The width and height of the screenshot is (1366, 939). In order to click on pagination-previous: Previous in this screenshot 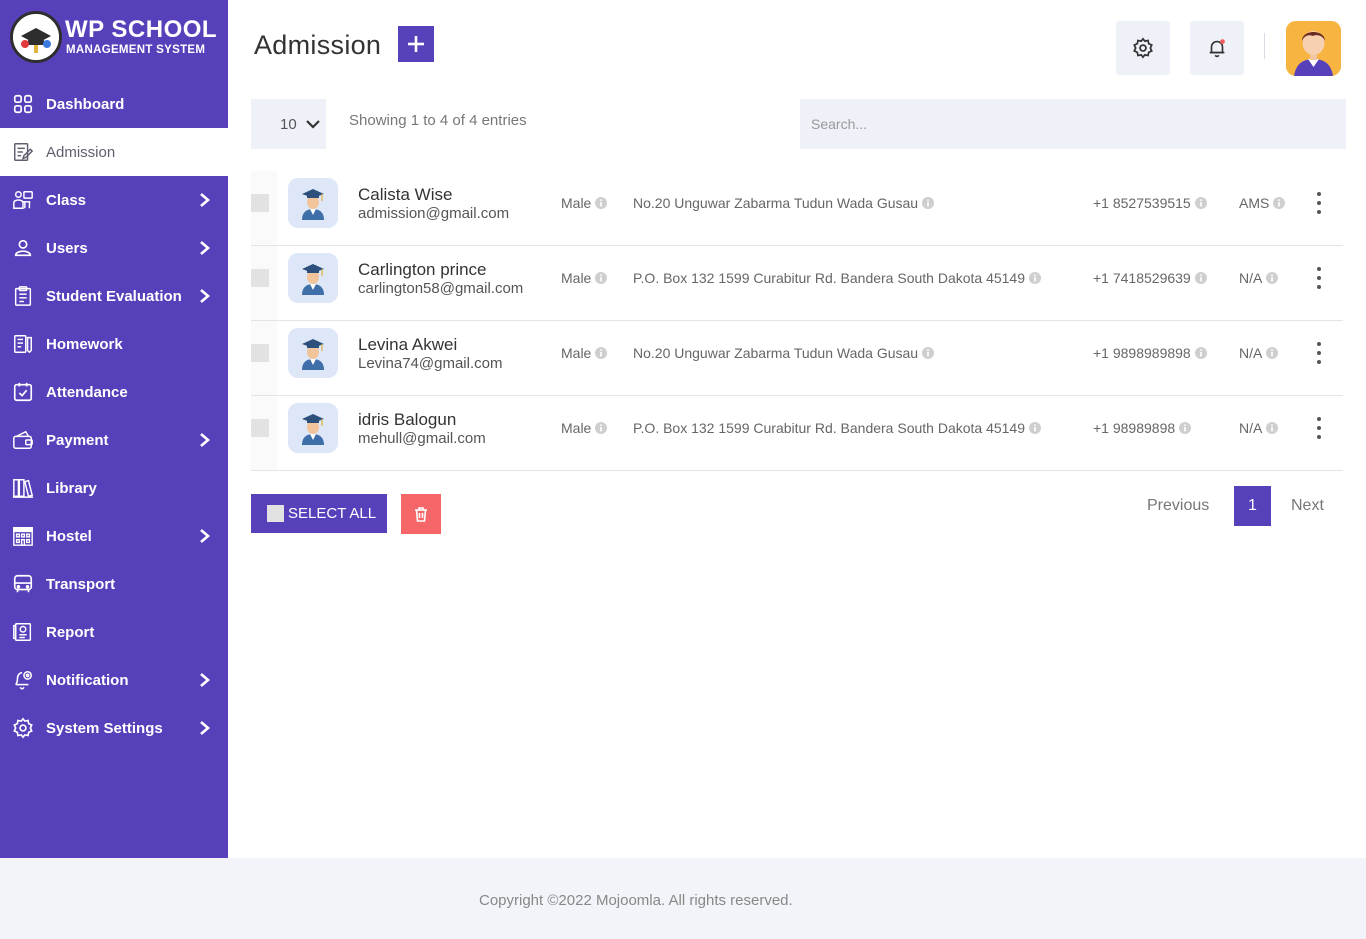, I will do `click(1178, 506)`.